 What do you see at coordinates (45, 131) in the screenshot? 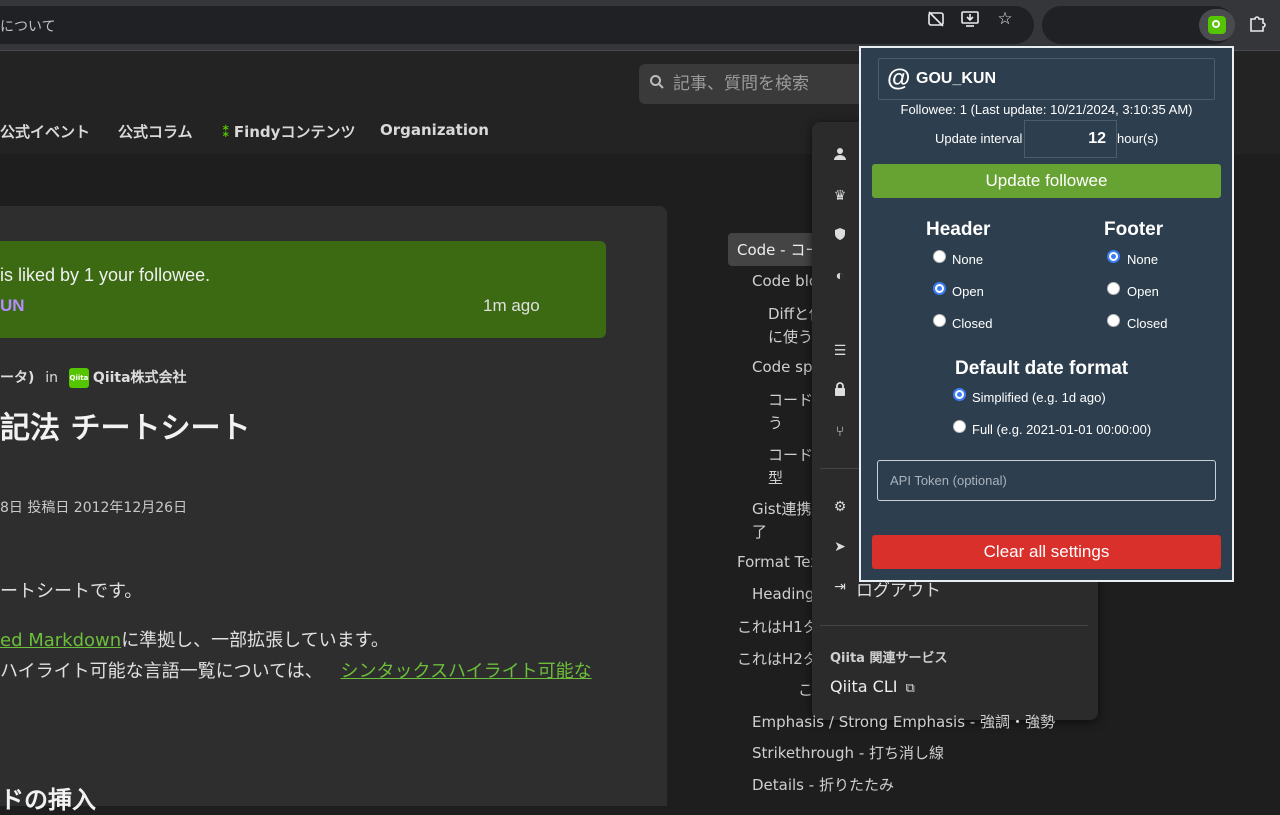
I see `nav-official-events: 公式イベント` at bounding box center [45, 131].